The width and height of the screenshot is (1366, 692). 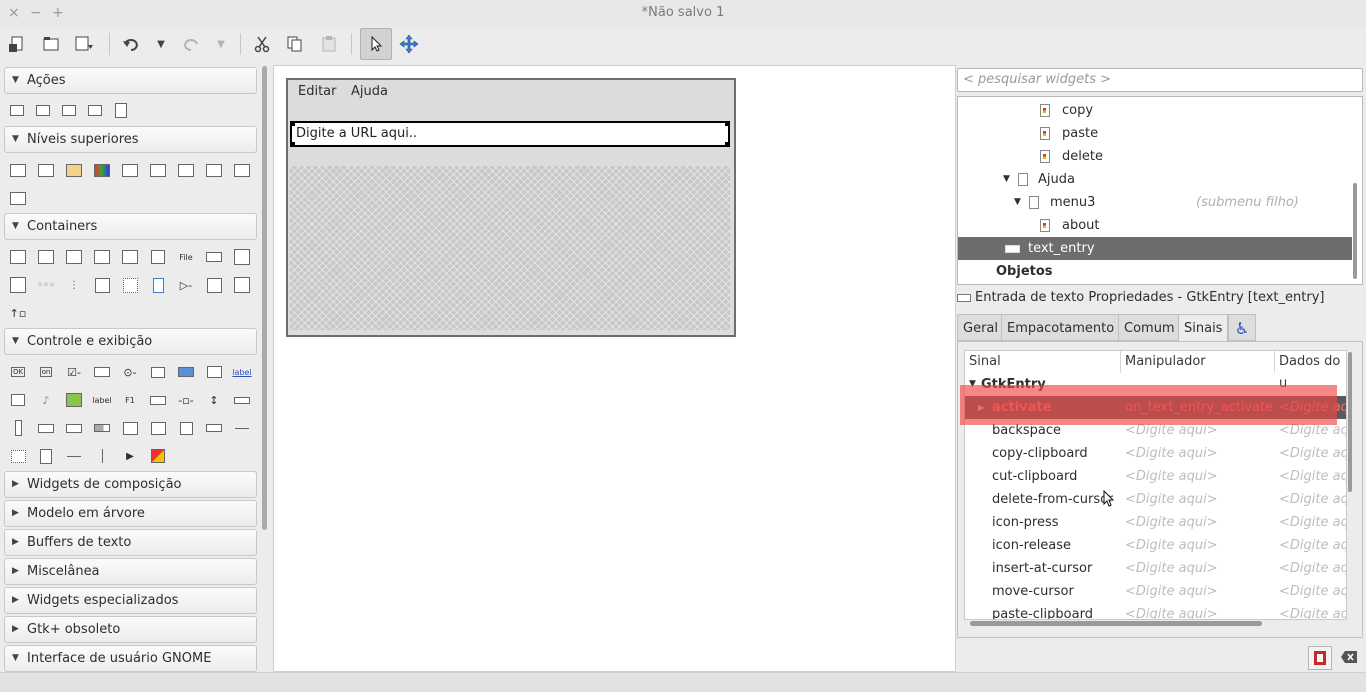 I want to click on accessibility-icon: ♿, so click(x=1242, y=327).